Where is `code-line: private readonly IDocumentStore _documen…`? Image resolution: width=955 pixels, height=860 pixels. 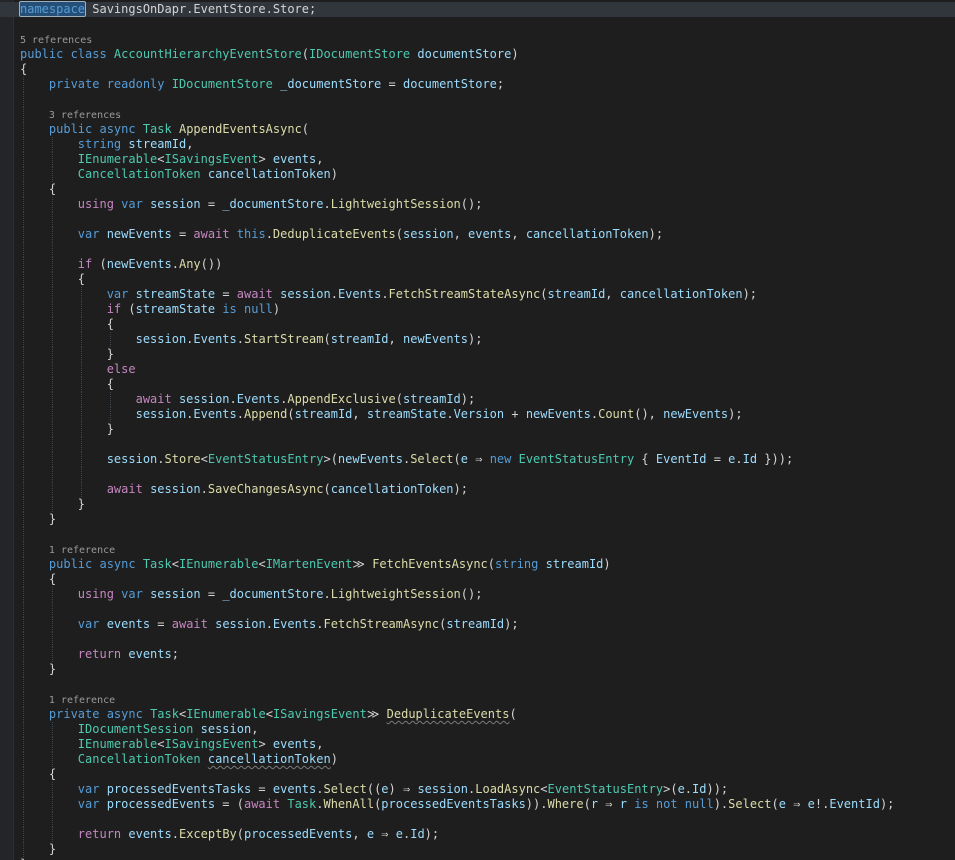 code-line: private readonly IDocumentStore _documen… is located at coordinates (477, 84).